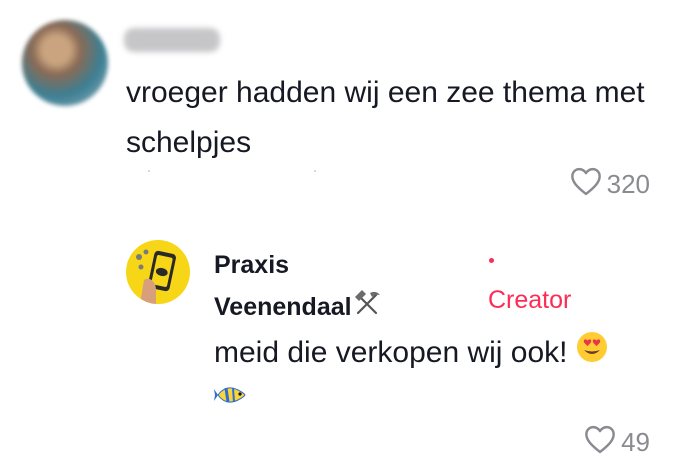 This screenshot has height=476, width=686. I want to click on avatar, so click(65, 63).